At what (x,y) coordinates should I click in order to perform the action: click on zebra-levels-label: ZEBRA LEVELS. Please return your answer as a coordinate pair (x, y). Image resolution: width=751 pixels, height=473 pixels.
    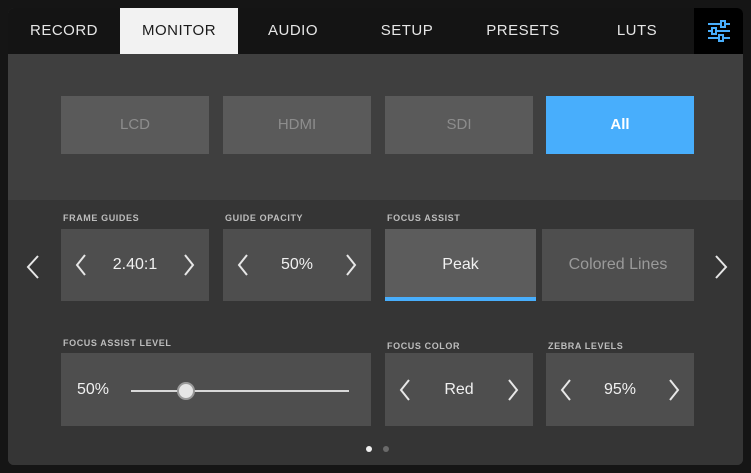
    Looking at the image, I should click on (586, 346).